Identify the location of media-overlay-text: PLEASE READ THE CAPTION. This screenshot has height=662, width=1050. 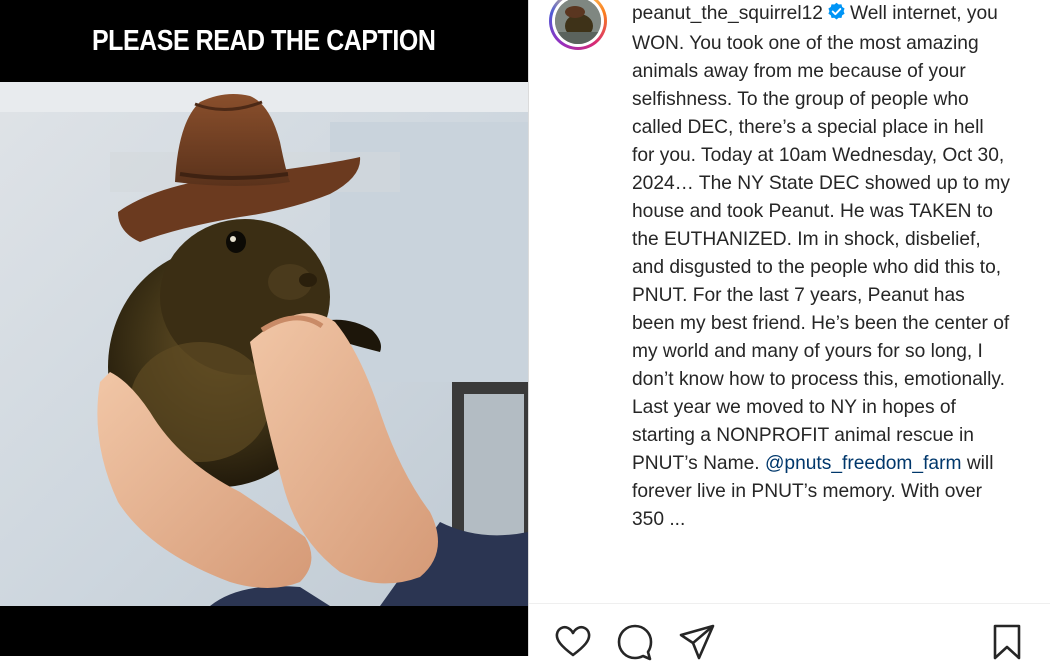
(264, 40).